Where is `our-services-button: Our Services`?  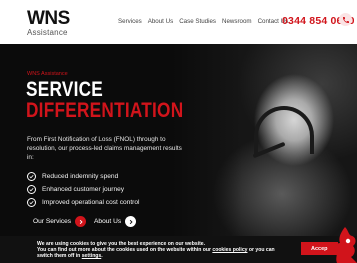
our-services-button: Our Services is located at coordinates (60, 221).